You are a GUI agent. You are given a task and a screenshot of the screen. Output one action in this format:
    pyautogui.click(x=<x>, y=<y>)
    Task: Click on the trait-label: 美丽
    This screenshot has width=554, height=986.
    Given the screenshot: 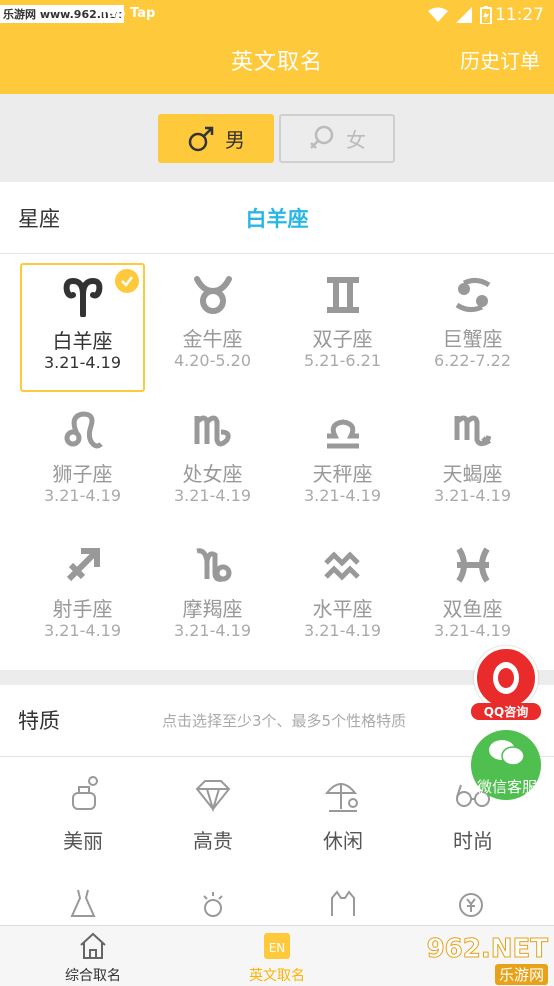 What is the action you would take?
    pyautogui.click(x=83, y=841)
    